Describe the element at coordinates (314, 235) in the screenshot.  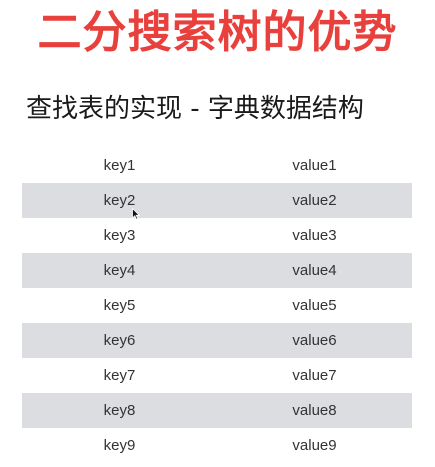
I see `value-cell: value3` at that location.